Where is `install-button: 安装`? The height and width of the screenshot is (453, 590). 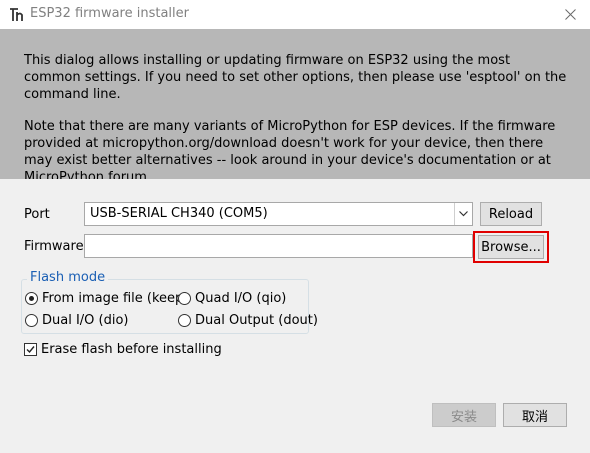 install-button: 安装 is located at coordinates (464, 415).